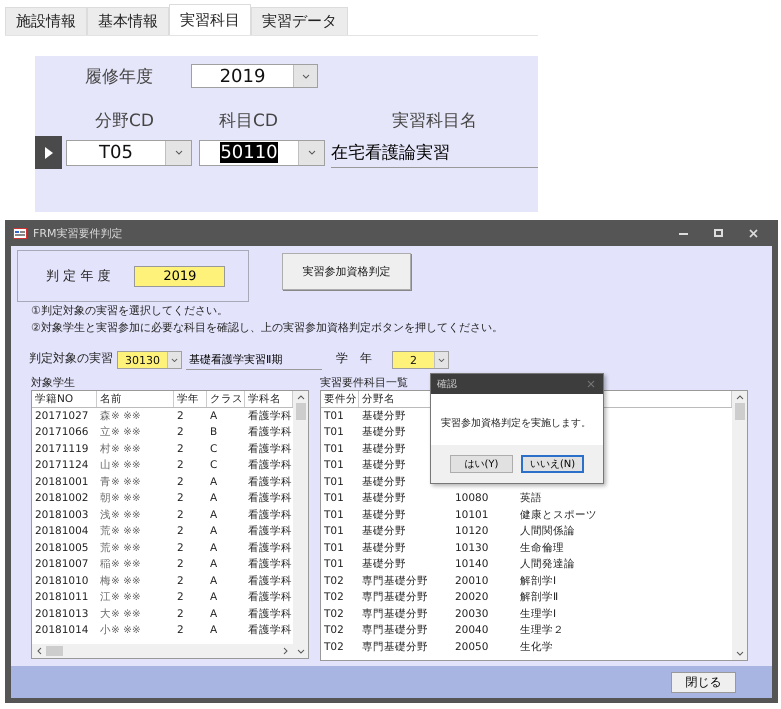 The height and width of the screenshot is (709, 781). What do you see at coordinates (340, 399) in the screenshot?
I see `column-header: 要件分` at bounding box center [340, 399].